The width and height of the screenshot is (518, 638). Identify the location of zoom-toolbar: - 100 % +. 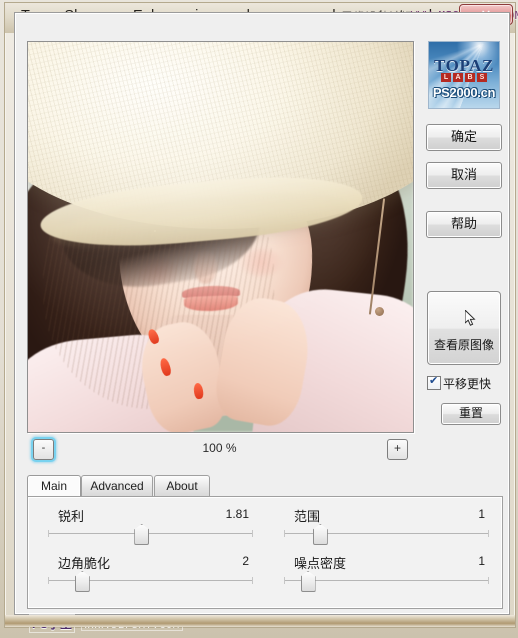
(219, 449).